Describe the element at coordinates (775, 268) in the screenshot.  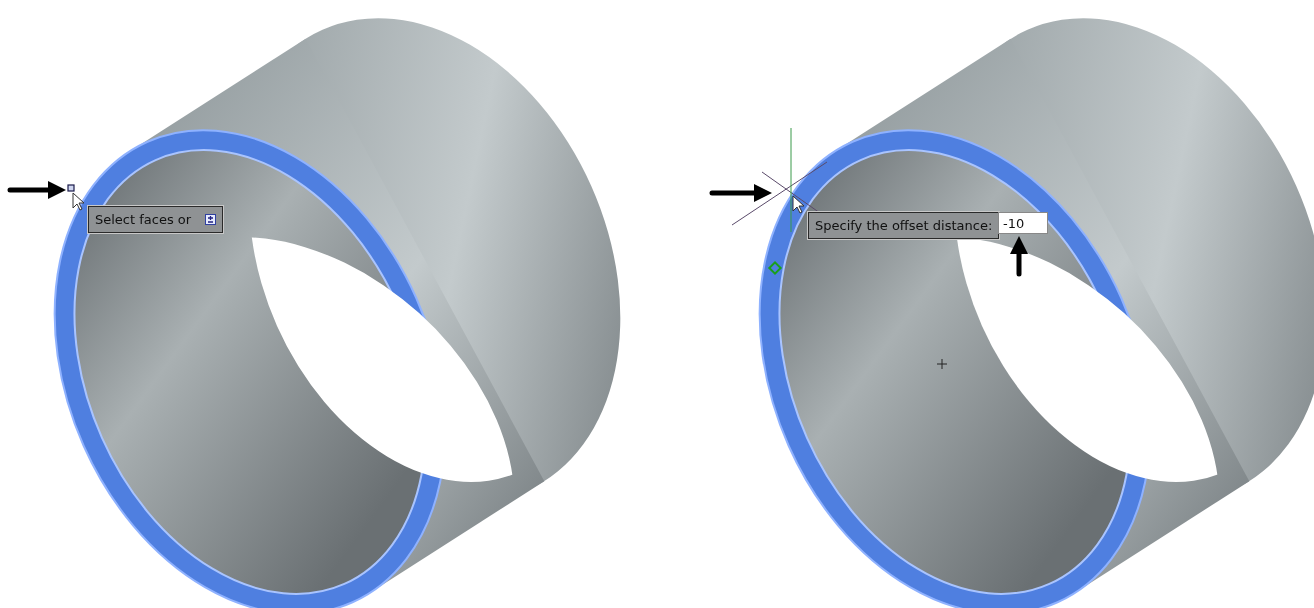
I see `diamond-icon` at that location.